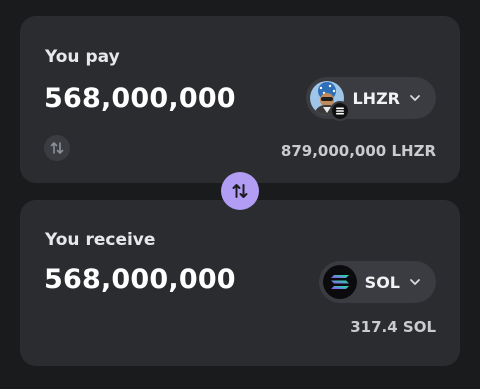 The image size is (480, 389). Describe the element at coordinates (140, 98) in the screenshot. I see `pay-amount-input: 568,000,000` at that location.